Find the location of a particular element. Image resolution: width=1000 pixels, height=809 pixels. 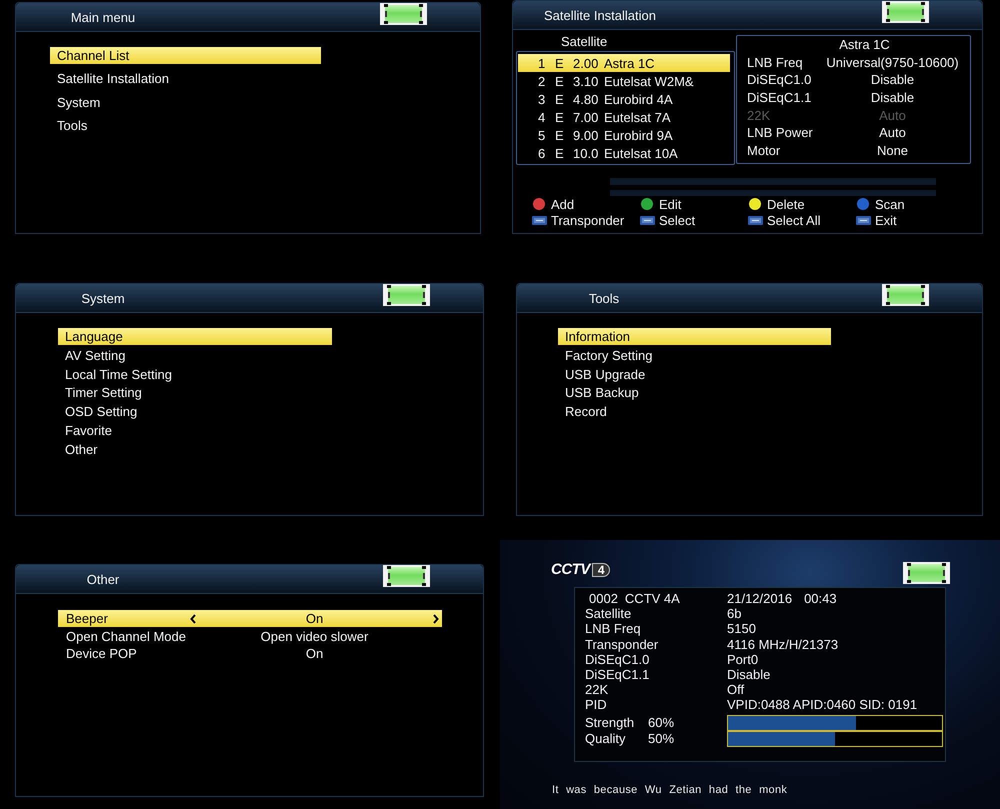

setting-label: 22K is located at coordinates (758, 115).